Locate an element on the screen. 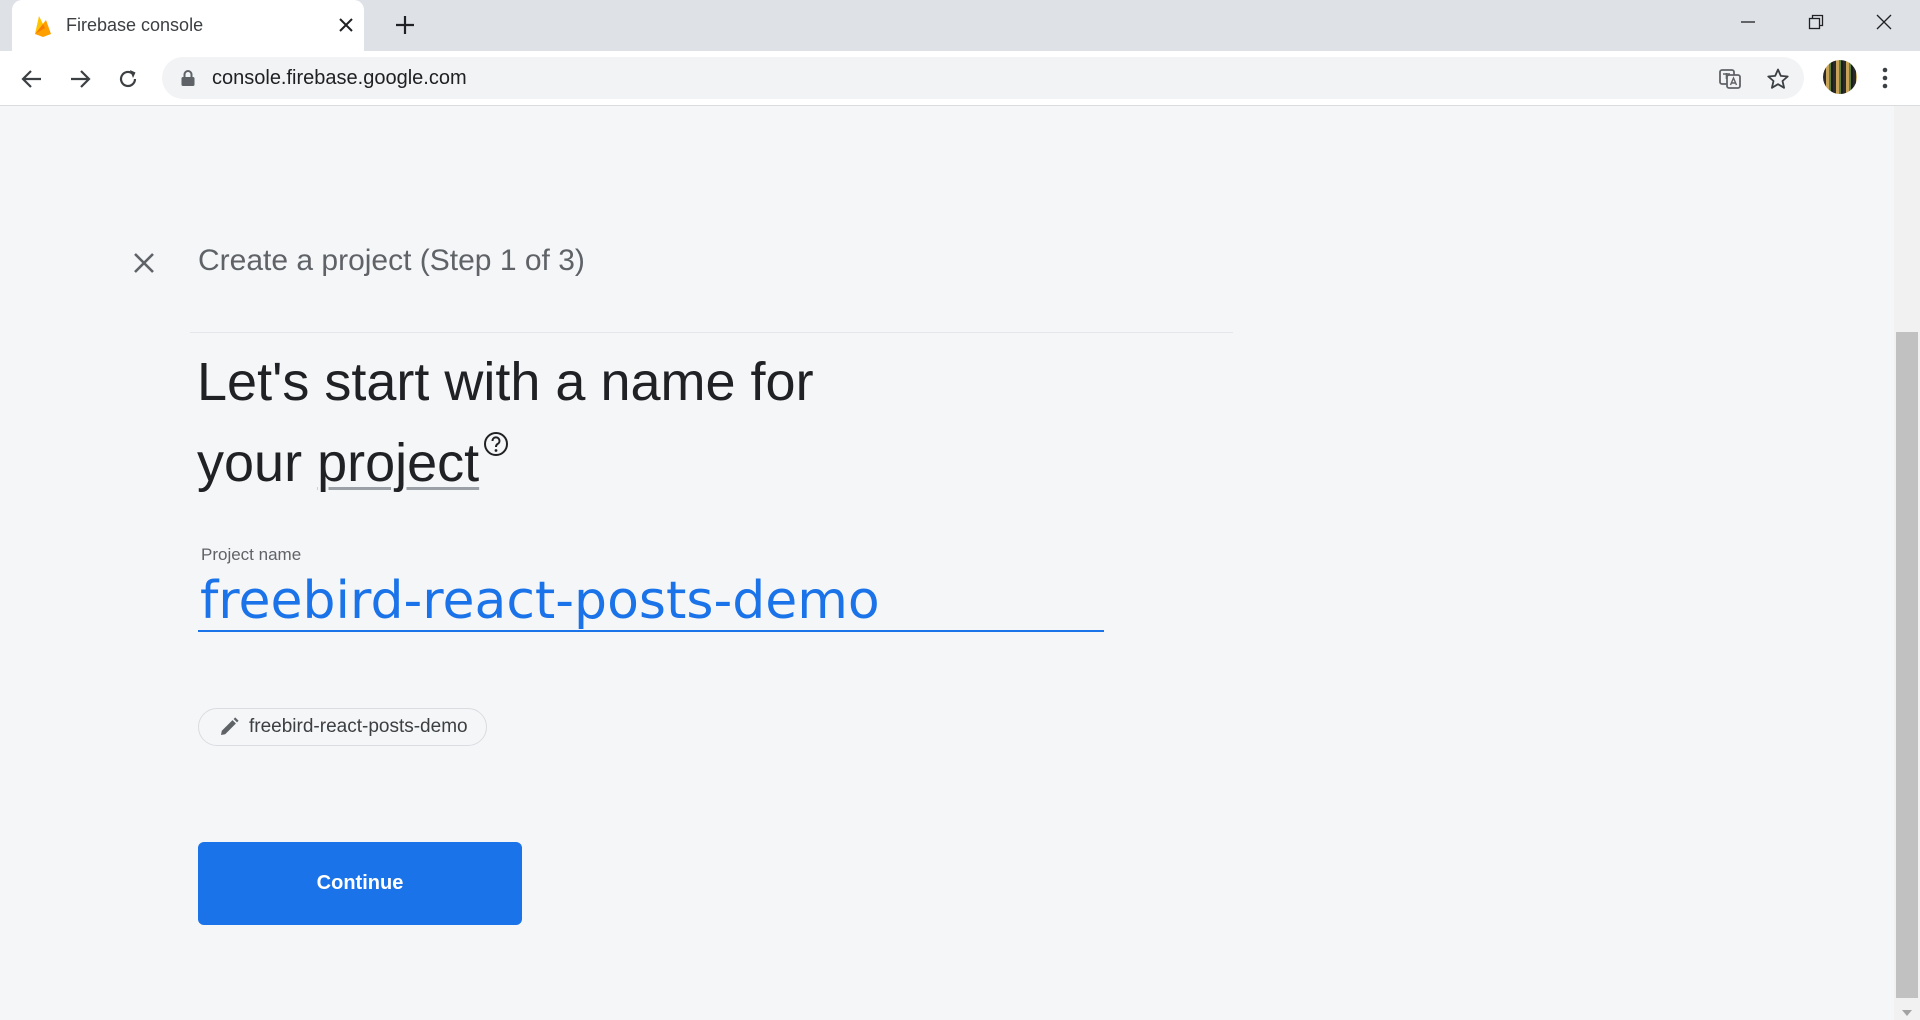 This screenshot has width=1920, height=1020. scroll-down-arrow-icon is located at coordinates (1907, 1013).